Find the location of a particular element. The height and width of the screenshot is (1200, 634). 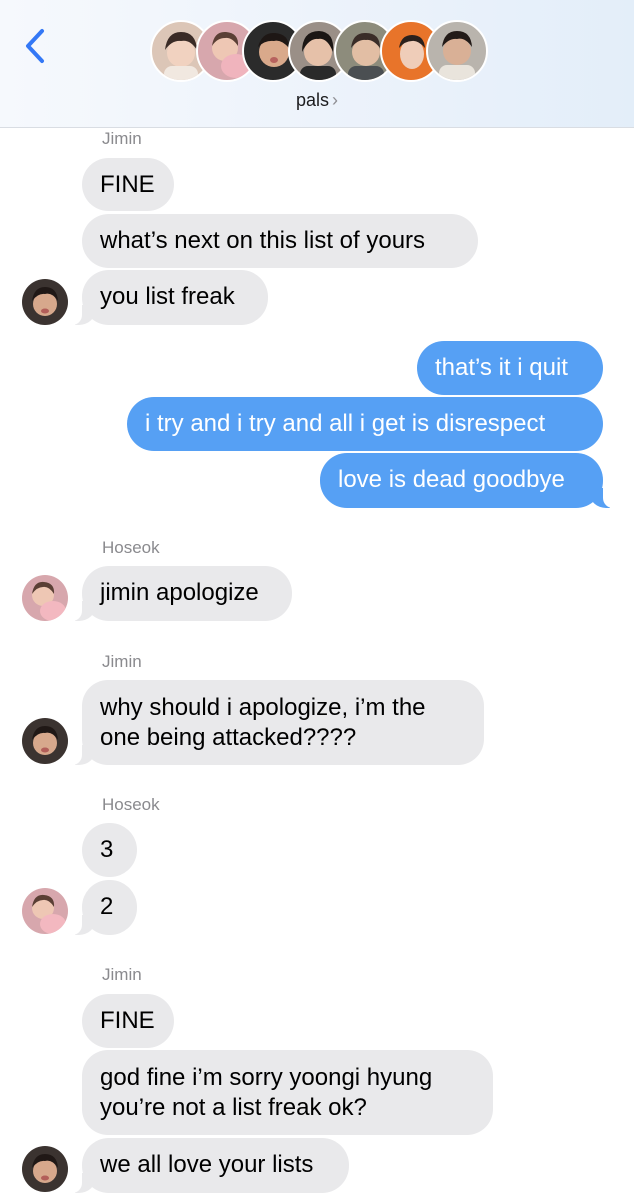

message-bubble: love is dead goodbye is located at coordinates (466, 480).